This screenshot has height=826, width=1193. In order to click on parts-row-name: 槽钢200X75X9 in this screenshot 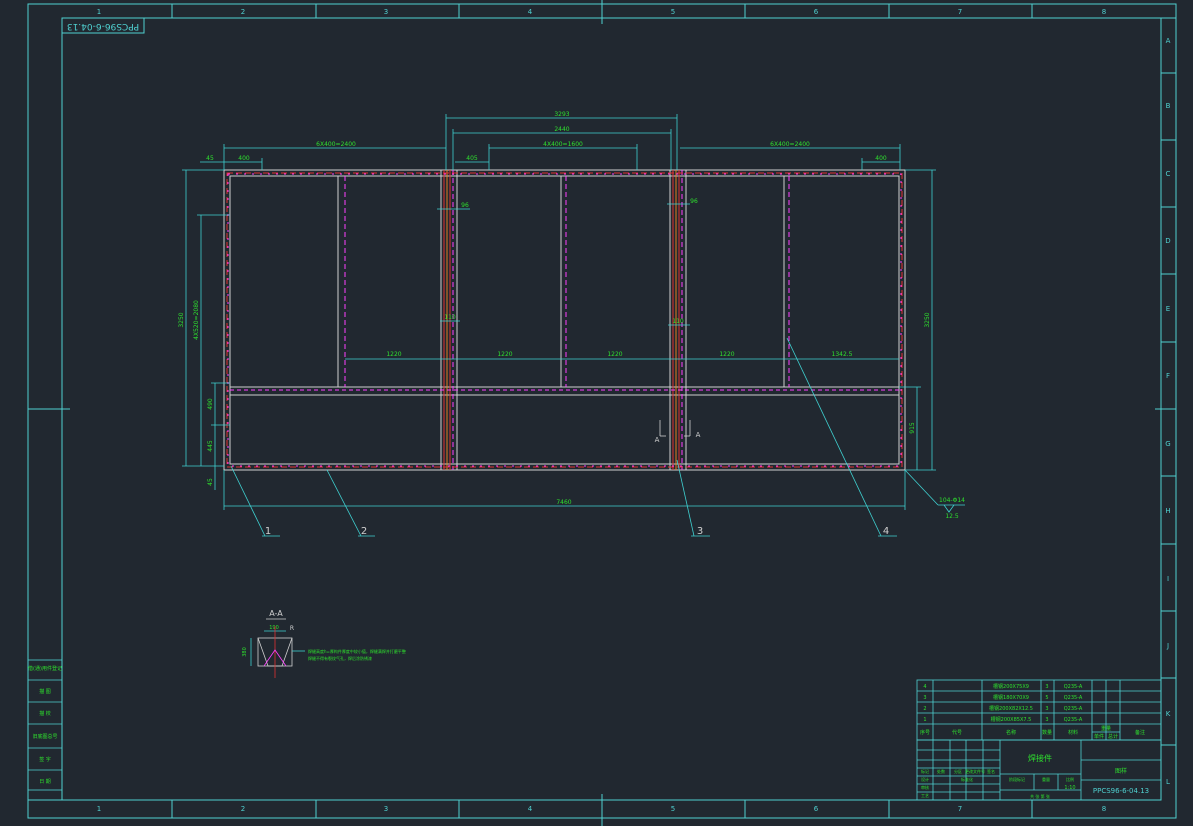, I will do `click(1011, 686)`.